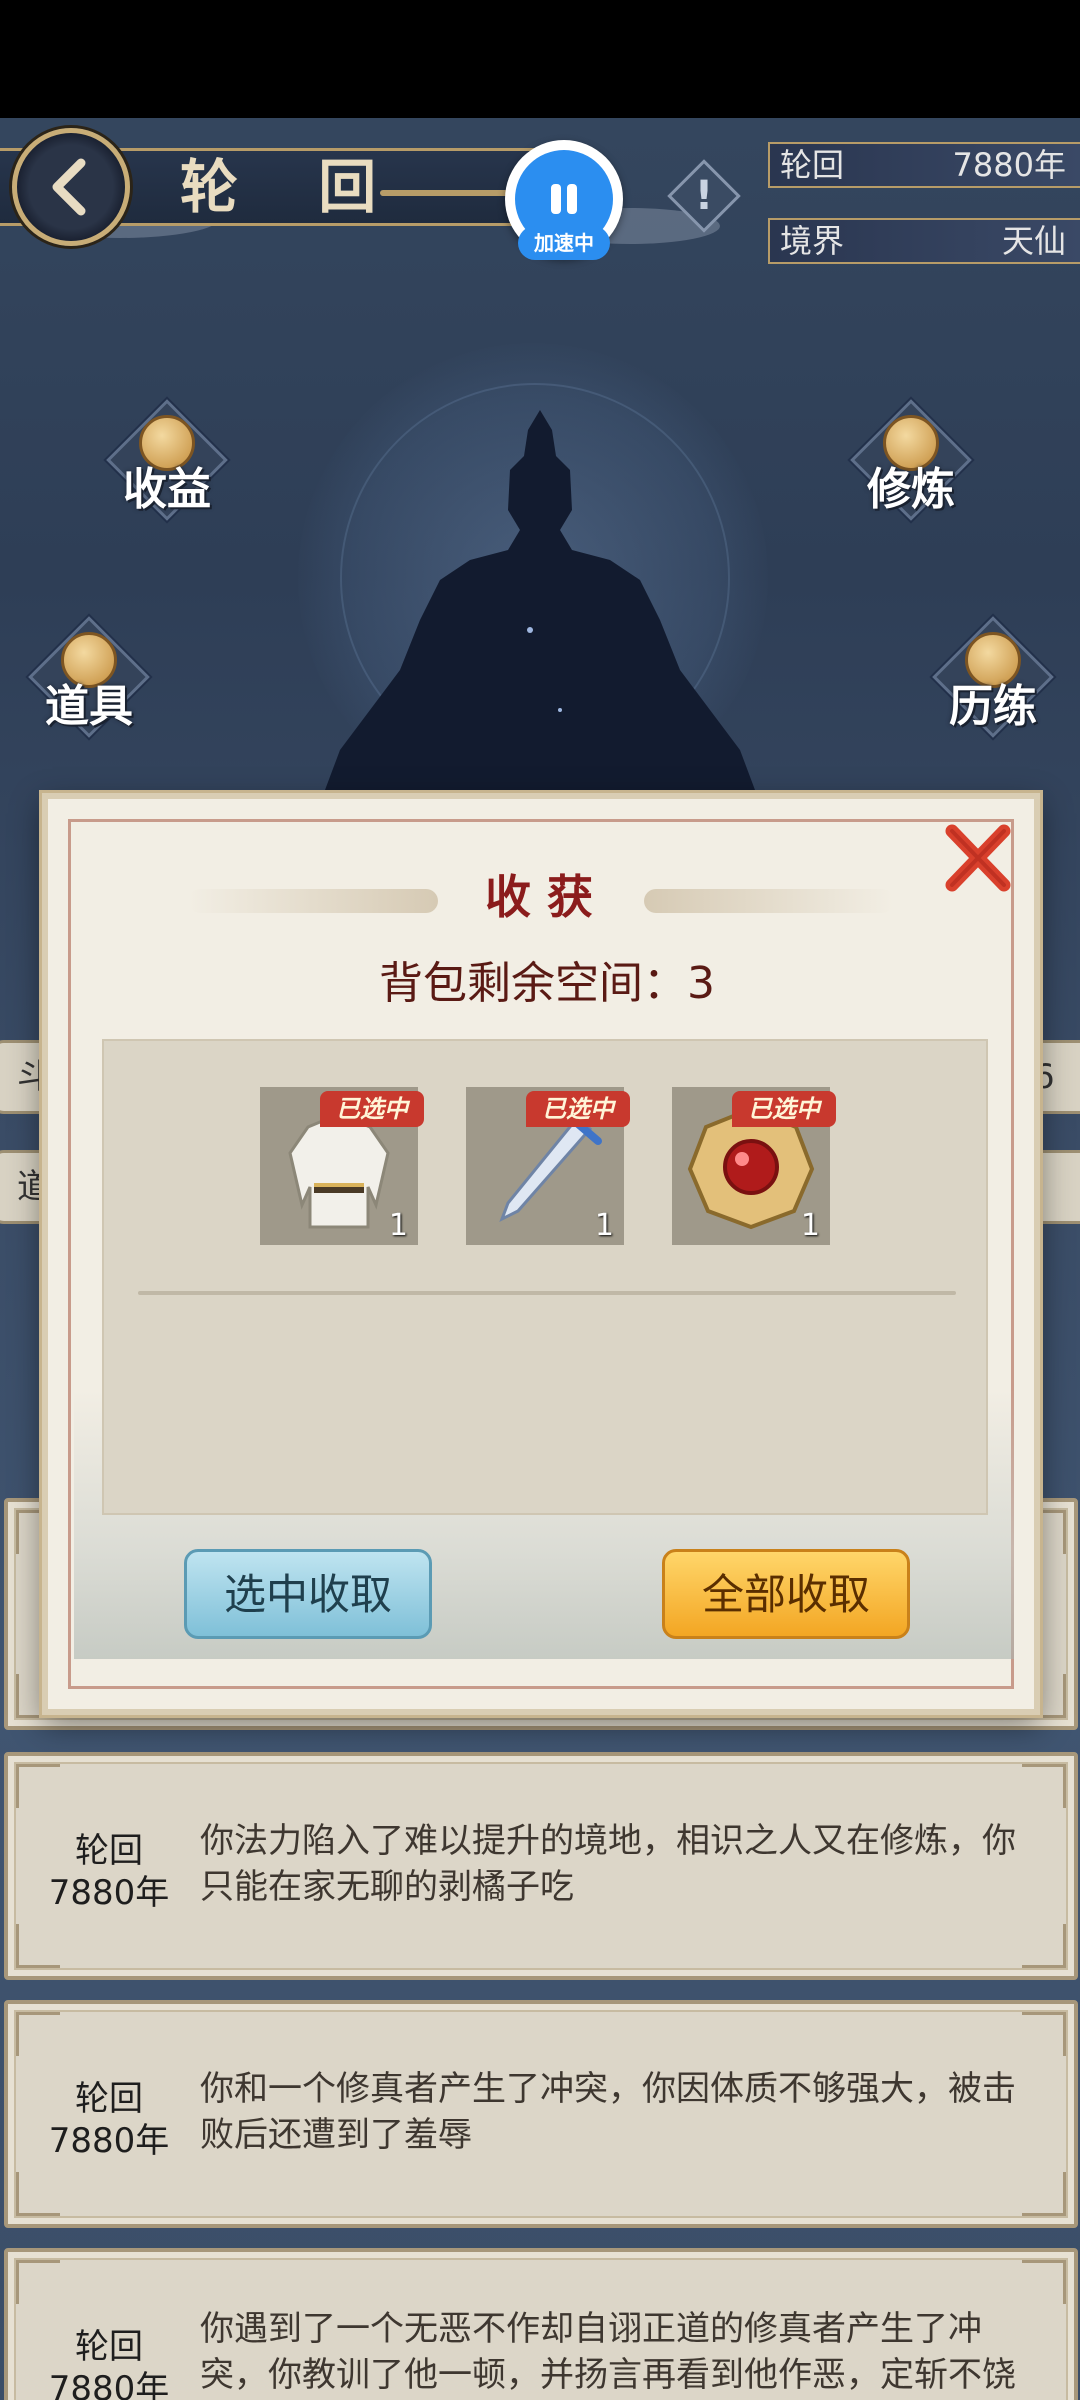 The image size is (1080, 2400). What do you see at coordinates (167, 460) in the screenshot?
I see `menu-income-button: 收益` at bounding box center [167, 460].